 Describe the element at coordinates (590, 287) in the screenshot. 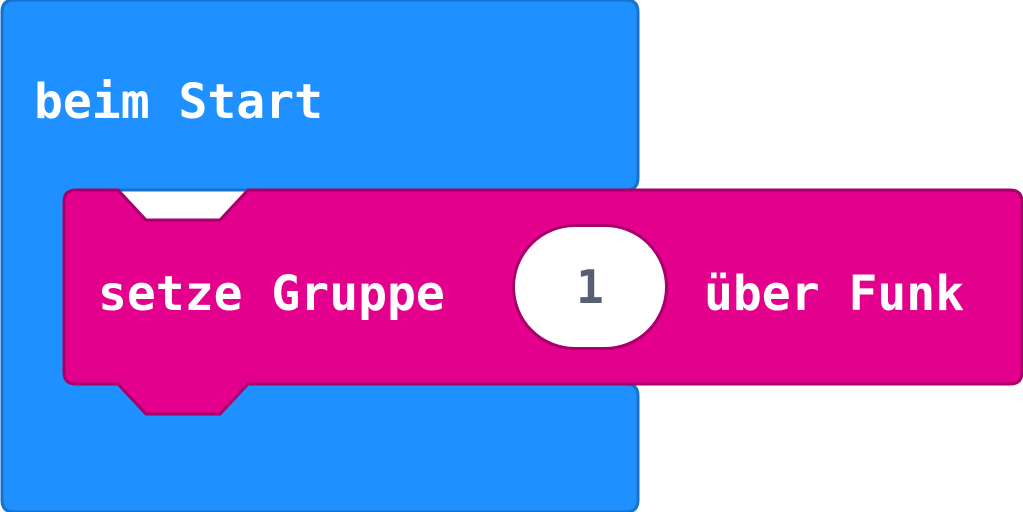

I see `group-number-input: 1` at that location.